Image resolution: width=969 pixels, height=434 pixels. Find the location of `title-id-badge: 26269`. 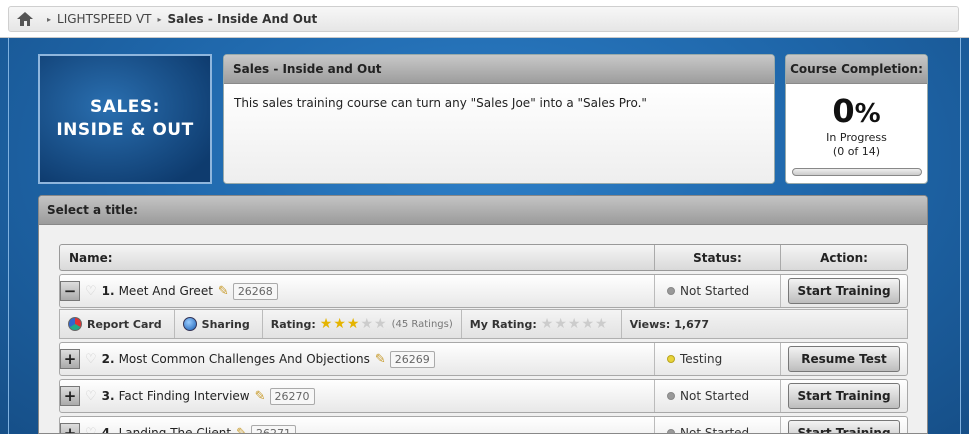

title-id-badge: 26269 is located at coordinates (412, 359).